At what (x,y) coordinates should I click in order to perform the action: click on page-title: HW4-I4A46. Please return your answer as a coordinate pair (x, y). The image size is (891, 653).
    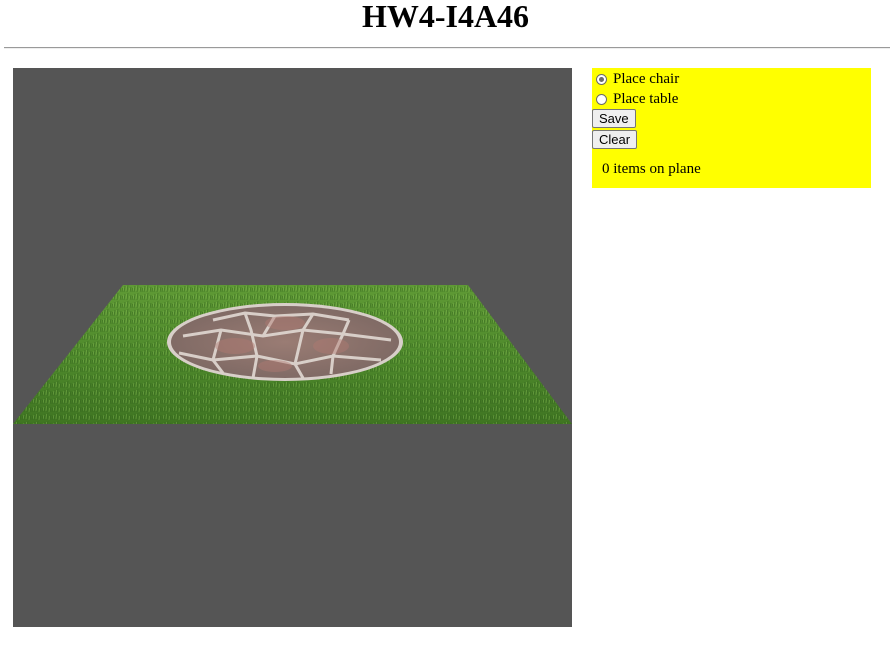
    Looking at the image, I should click on (445, 17).